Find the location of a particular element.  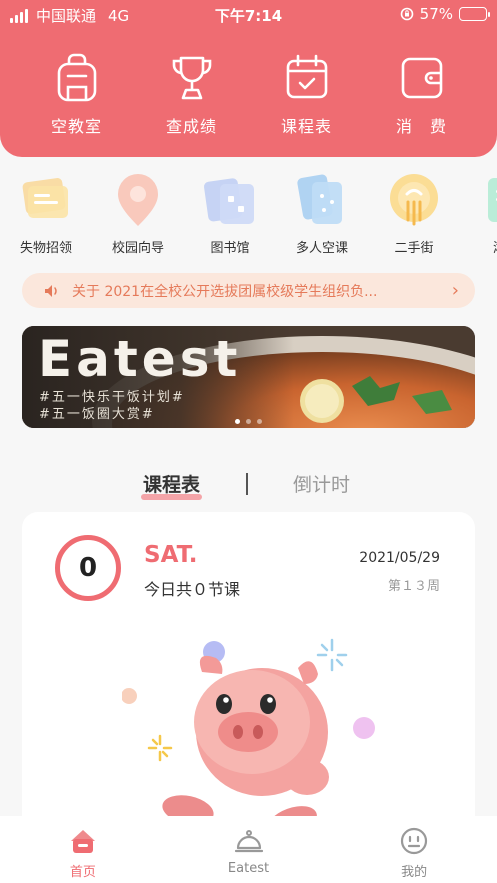

carousel-dots is located at coordinates (248, 421).